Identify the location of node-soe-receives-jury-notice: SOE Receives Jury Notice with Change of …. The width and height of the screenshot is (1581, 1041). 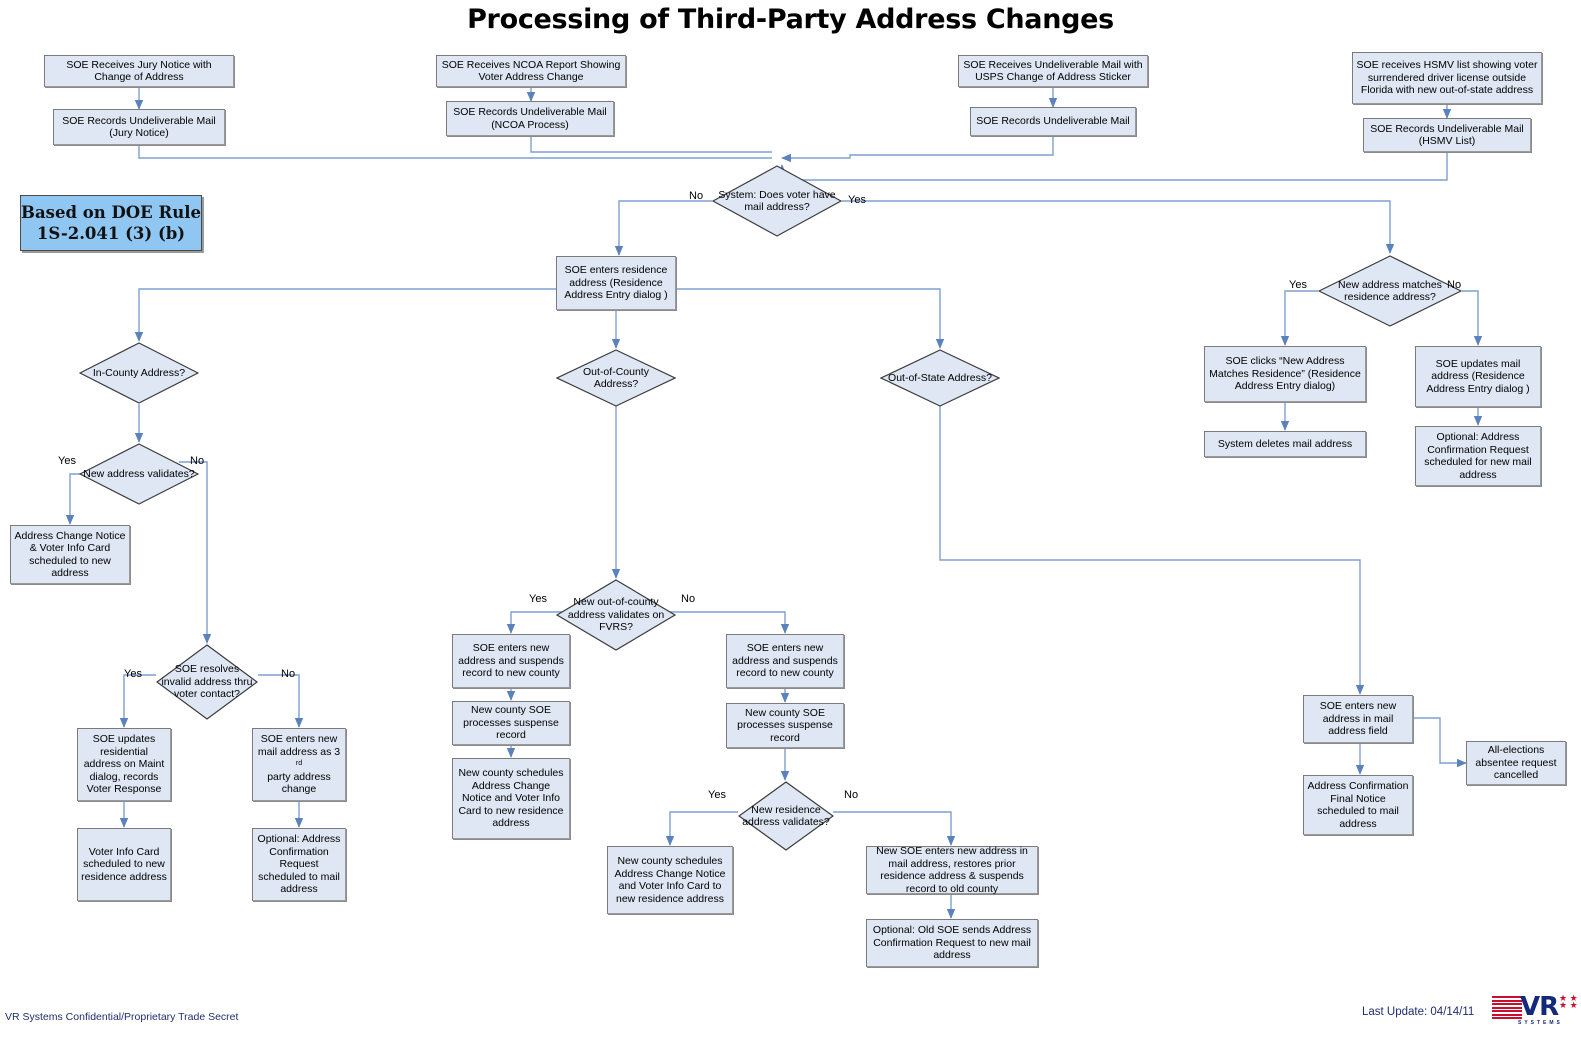
(139, 71).